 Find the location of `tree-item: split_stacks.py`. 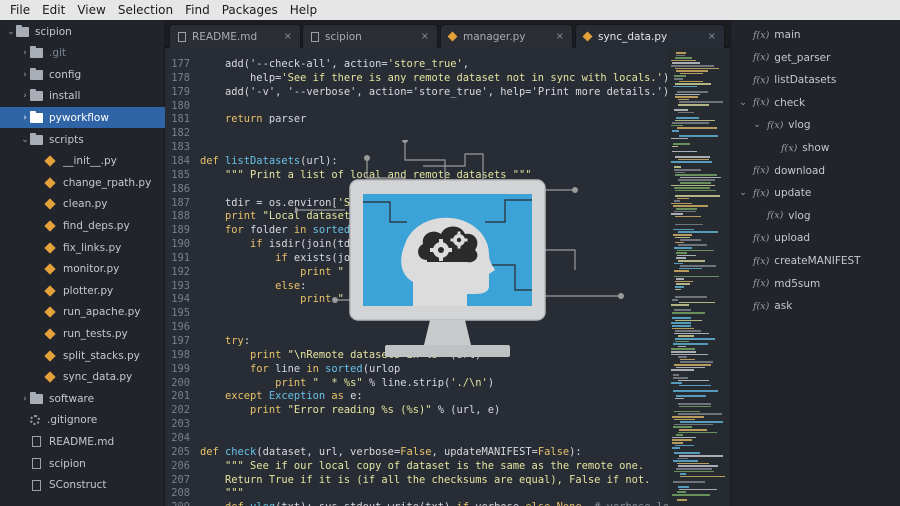

tree-item: split_stacks.py is located at coordinates (82, 355).